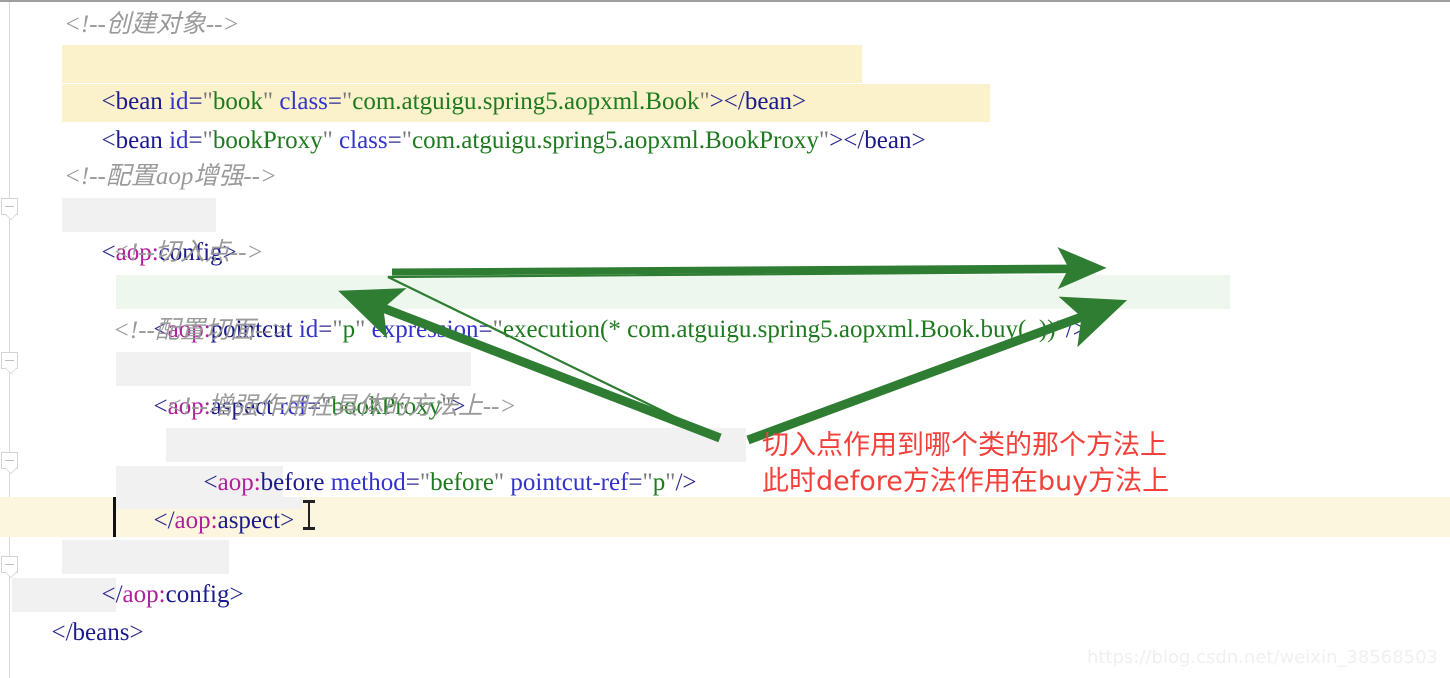 Image resolution: width=1450 pixels, height=678 pixels. What do you see at coordinates (249, 520) in the screenshot?
I see `tok: aspect` at bounding box center [249, 520].